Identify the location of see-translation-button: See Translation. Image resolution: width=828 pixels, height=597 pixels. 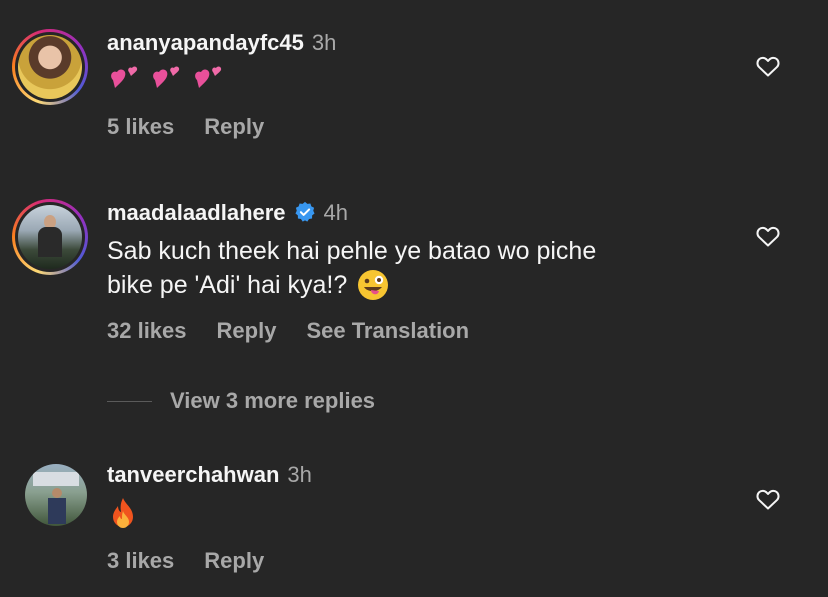
(387, 330).